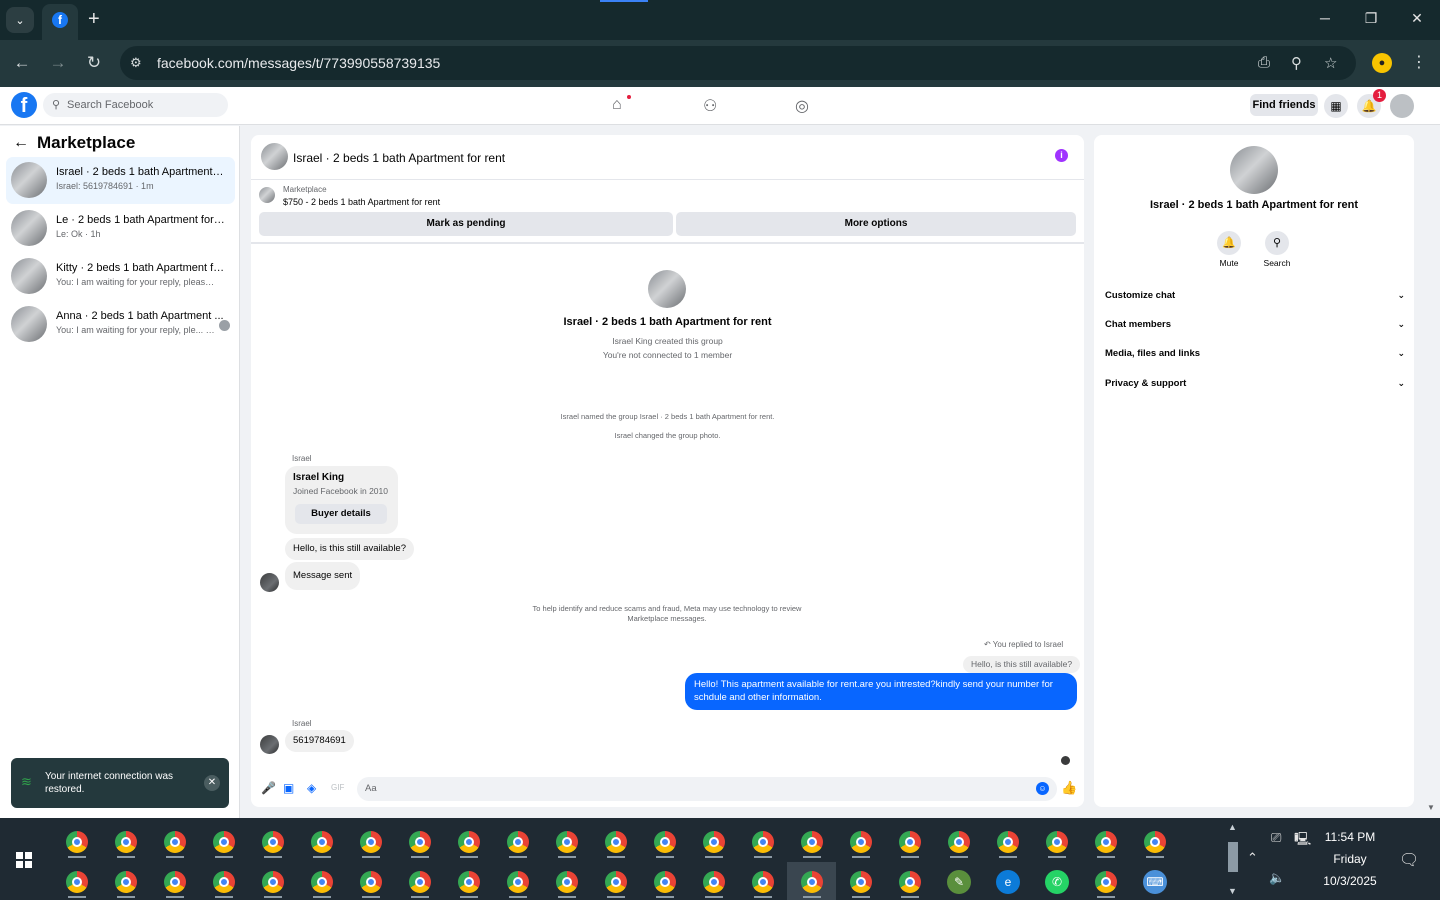  What do you see at coordinates (1431, 807) in the screenshot?
I see `scroll-down-arrow-icon: ▼` at bounding box center [1431, 807].